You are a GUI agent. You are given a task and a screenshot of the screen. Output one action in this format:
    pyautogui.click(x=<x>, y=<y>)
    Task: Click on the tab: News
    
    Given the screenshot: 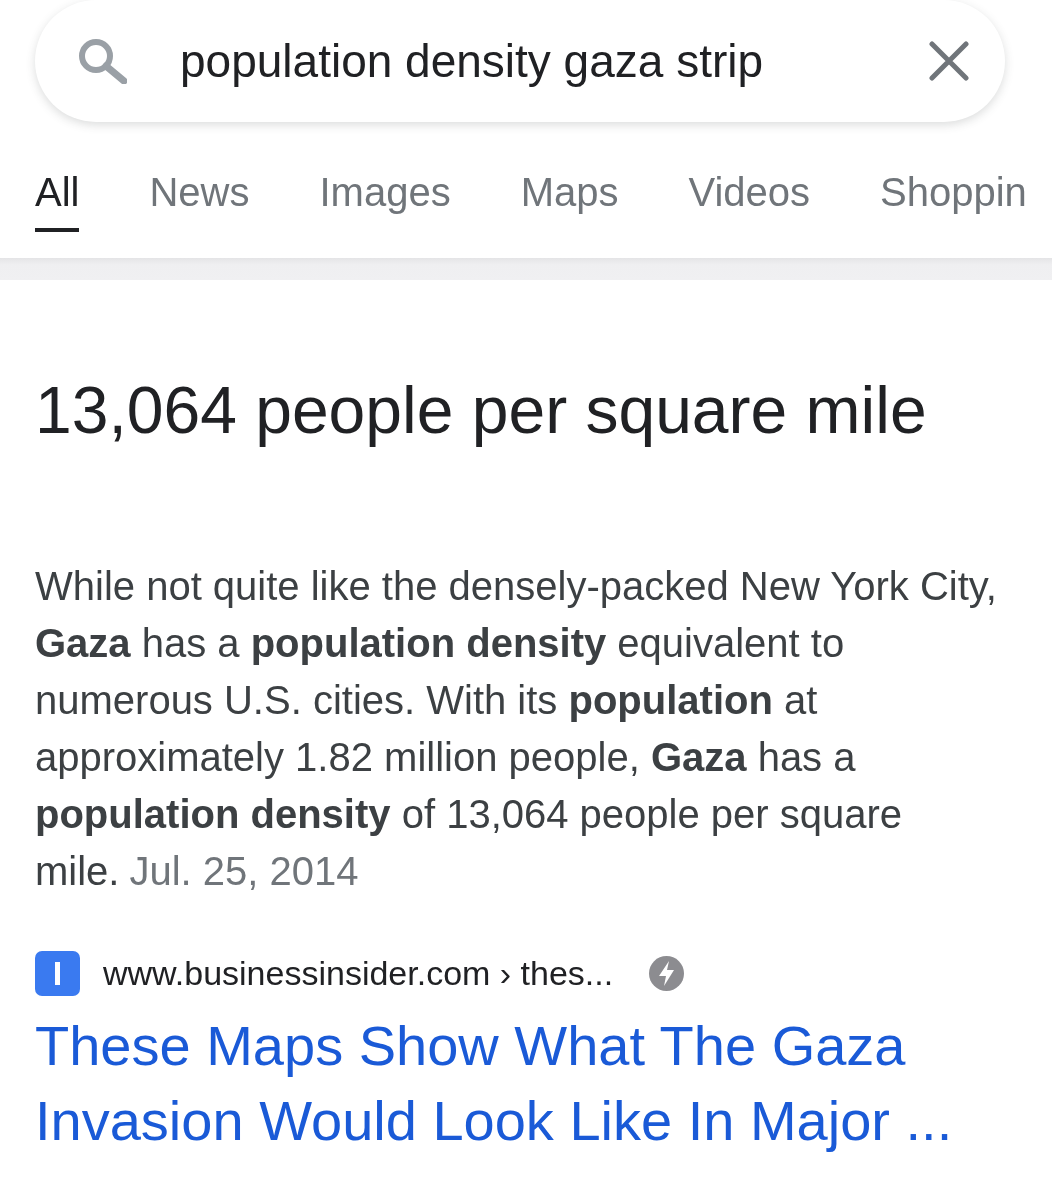 What is the action you would take?
    pyautogui.click(x=199, y=200)
    